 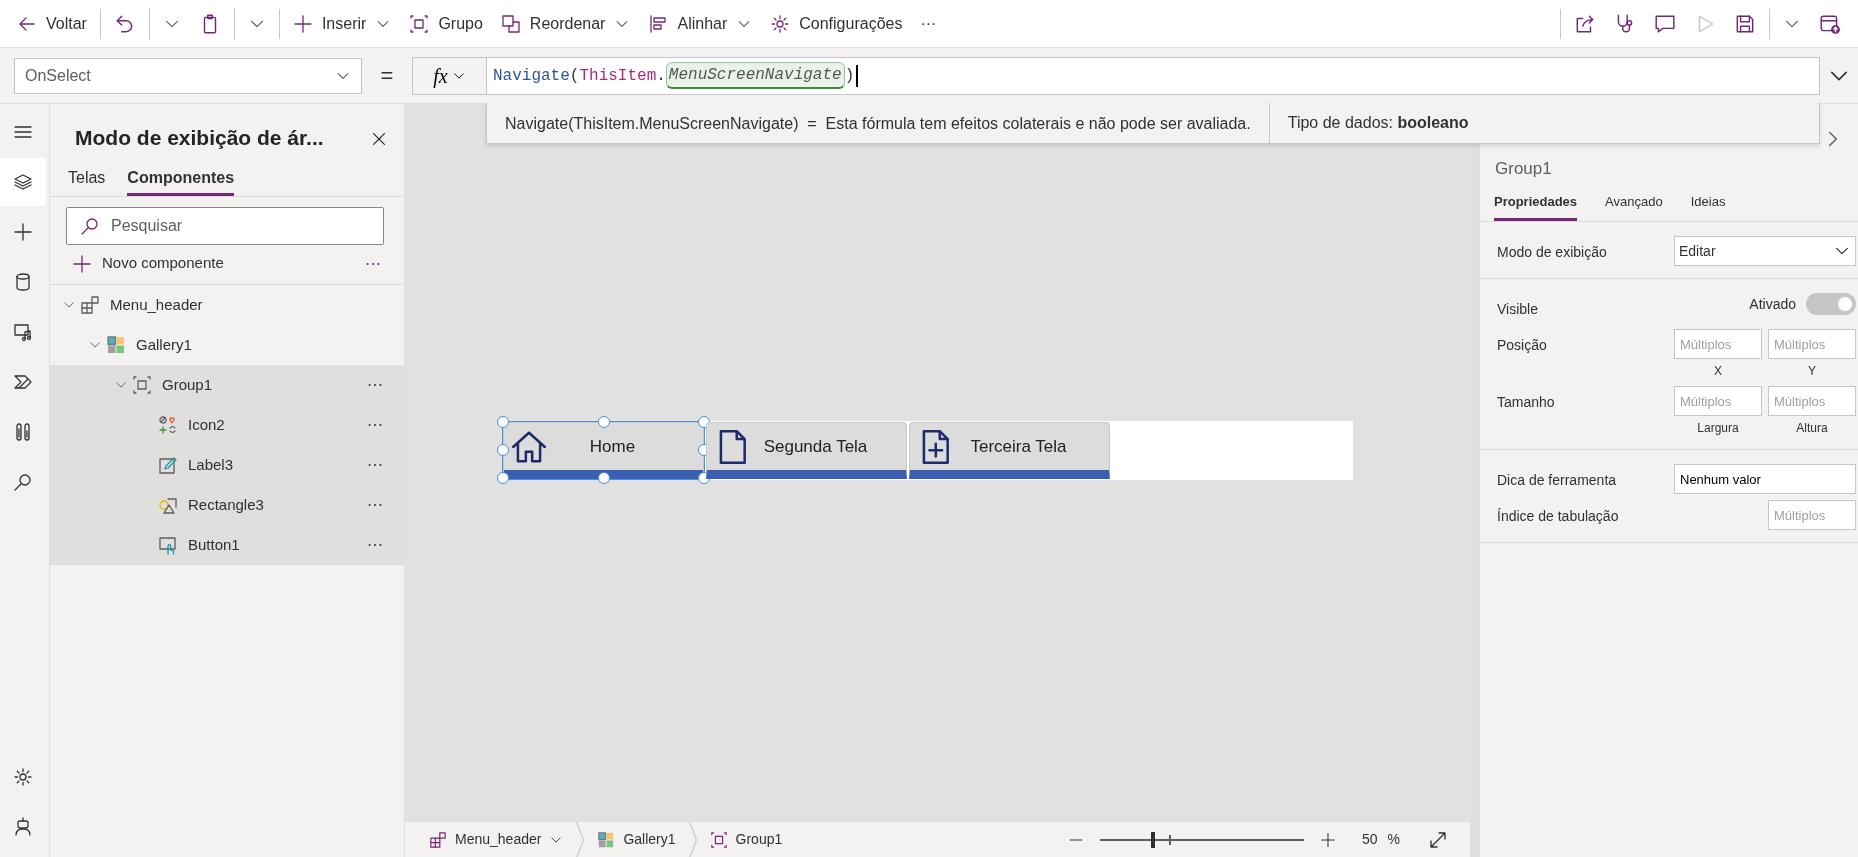 I want to click on text-cursor, so click(x=857, y=75).